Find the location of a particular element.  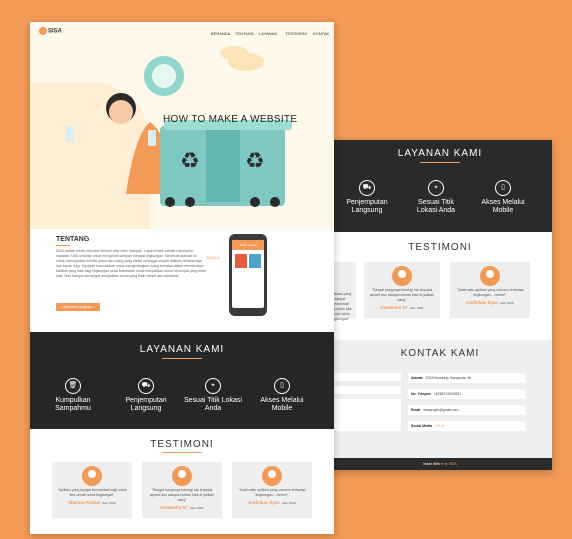

services-divider is located at coordinates (182, 358).